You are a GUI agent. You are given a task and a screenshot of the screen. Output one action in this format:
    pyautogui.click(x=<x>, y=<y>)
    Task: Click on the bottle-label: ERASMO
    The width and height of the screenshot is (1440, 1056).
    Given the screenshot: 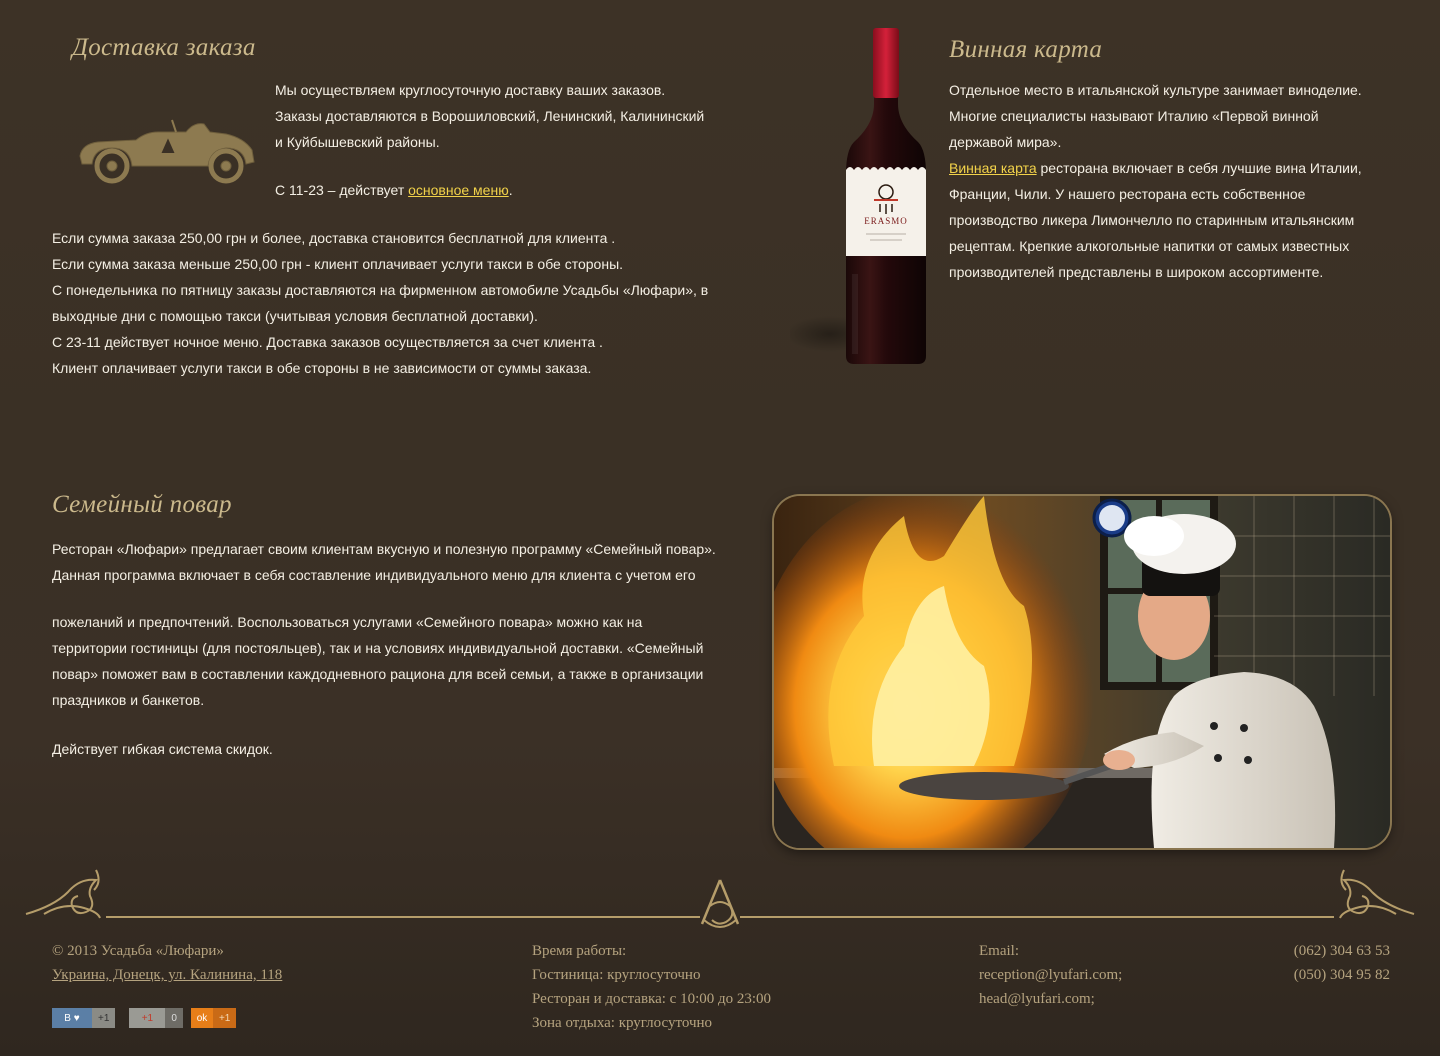 What is the action you would take?
    pyautogui.click(x=886, y=221)
    